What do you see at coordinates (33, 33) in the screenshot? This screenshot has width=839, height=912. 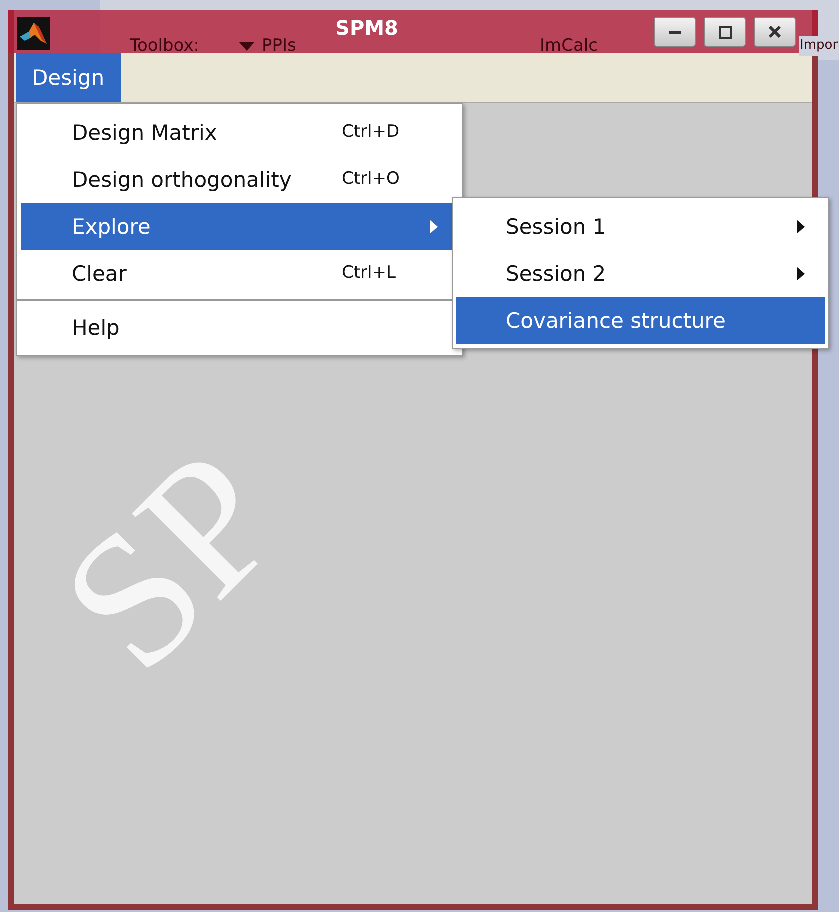 I see `app-logo-icon` at bounding box center [33, 33].